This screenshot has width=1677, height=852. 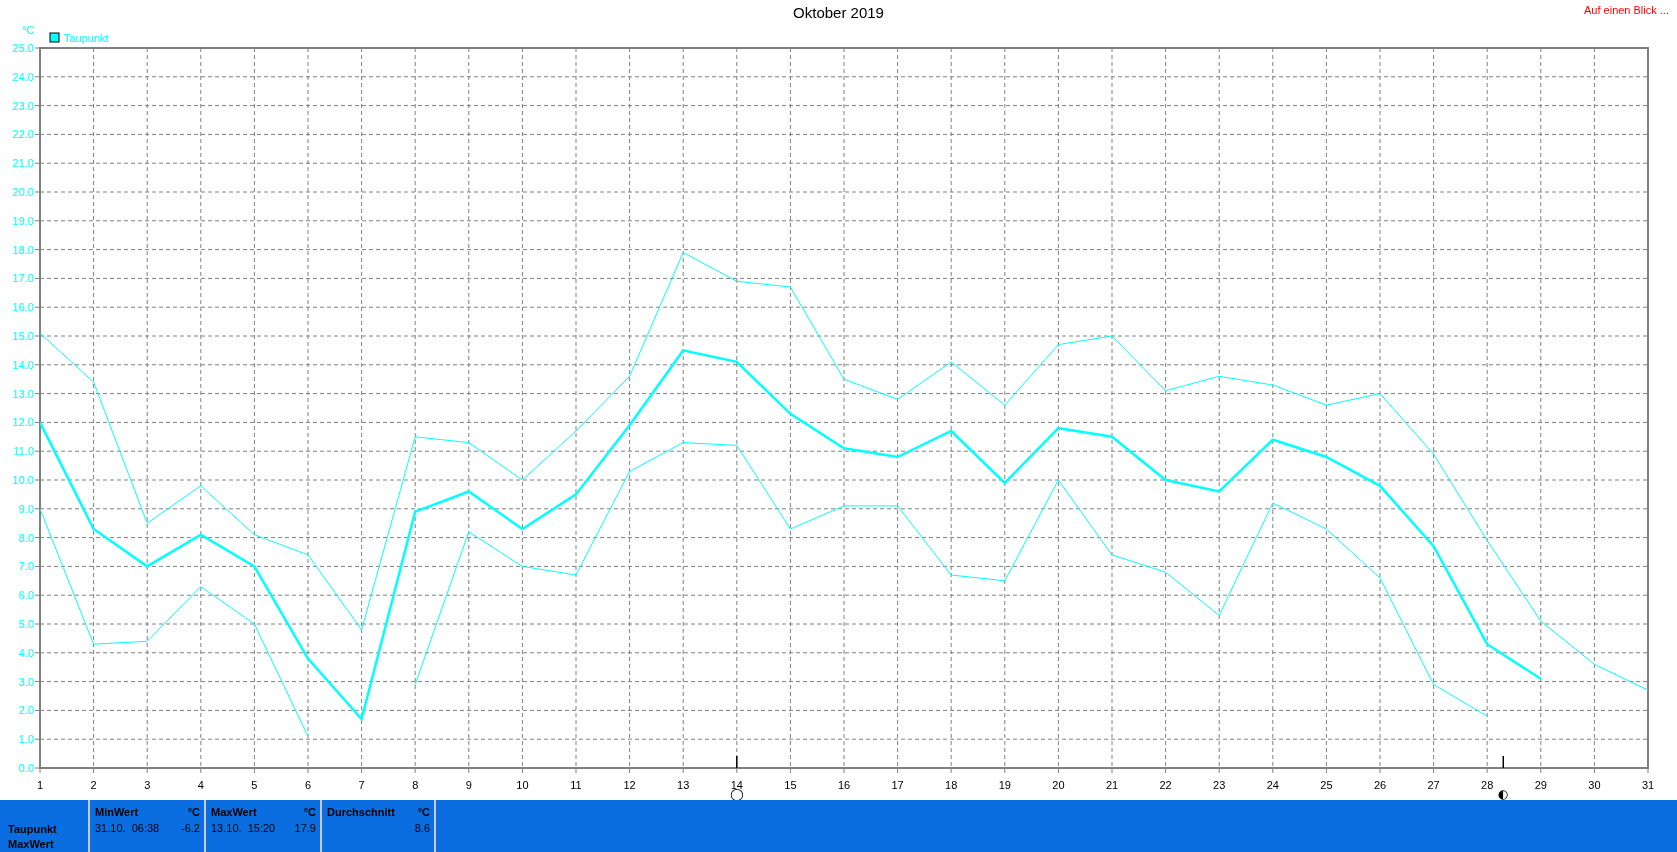 I want to click on y-tick-label: 10.0, so click(x=23, y=480).